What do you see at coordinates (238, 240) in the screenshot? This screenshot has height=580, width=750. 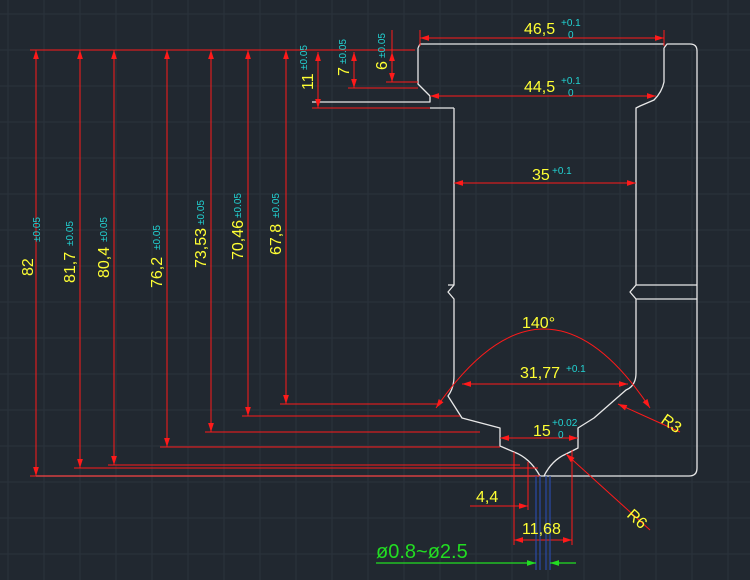 I see `dim-7046-label: 70,46` at bounding box center [238, 240].